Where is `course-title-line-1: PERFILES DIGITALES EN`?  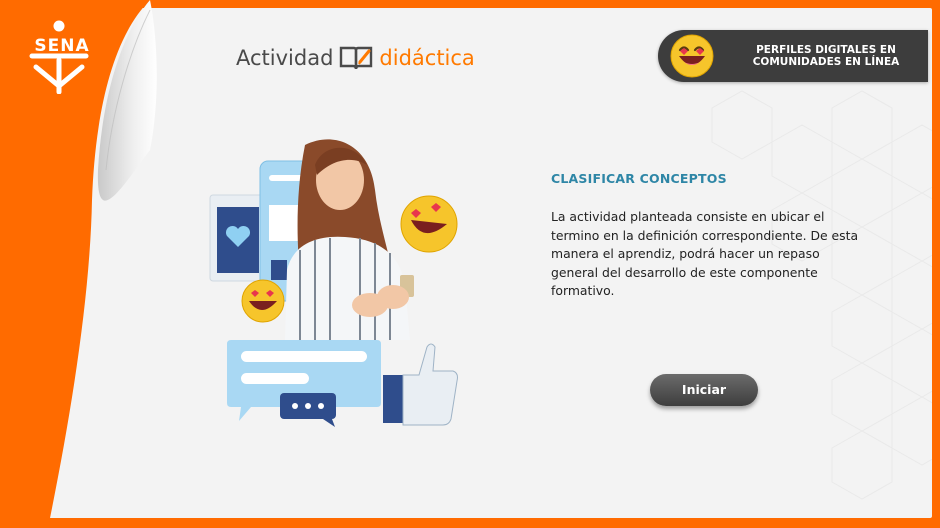 course-title-line-1: PERFILES DIGITALES EN is located at coordinates (826, 50).